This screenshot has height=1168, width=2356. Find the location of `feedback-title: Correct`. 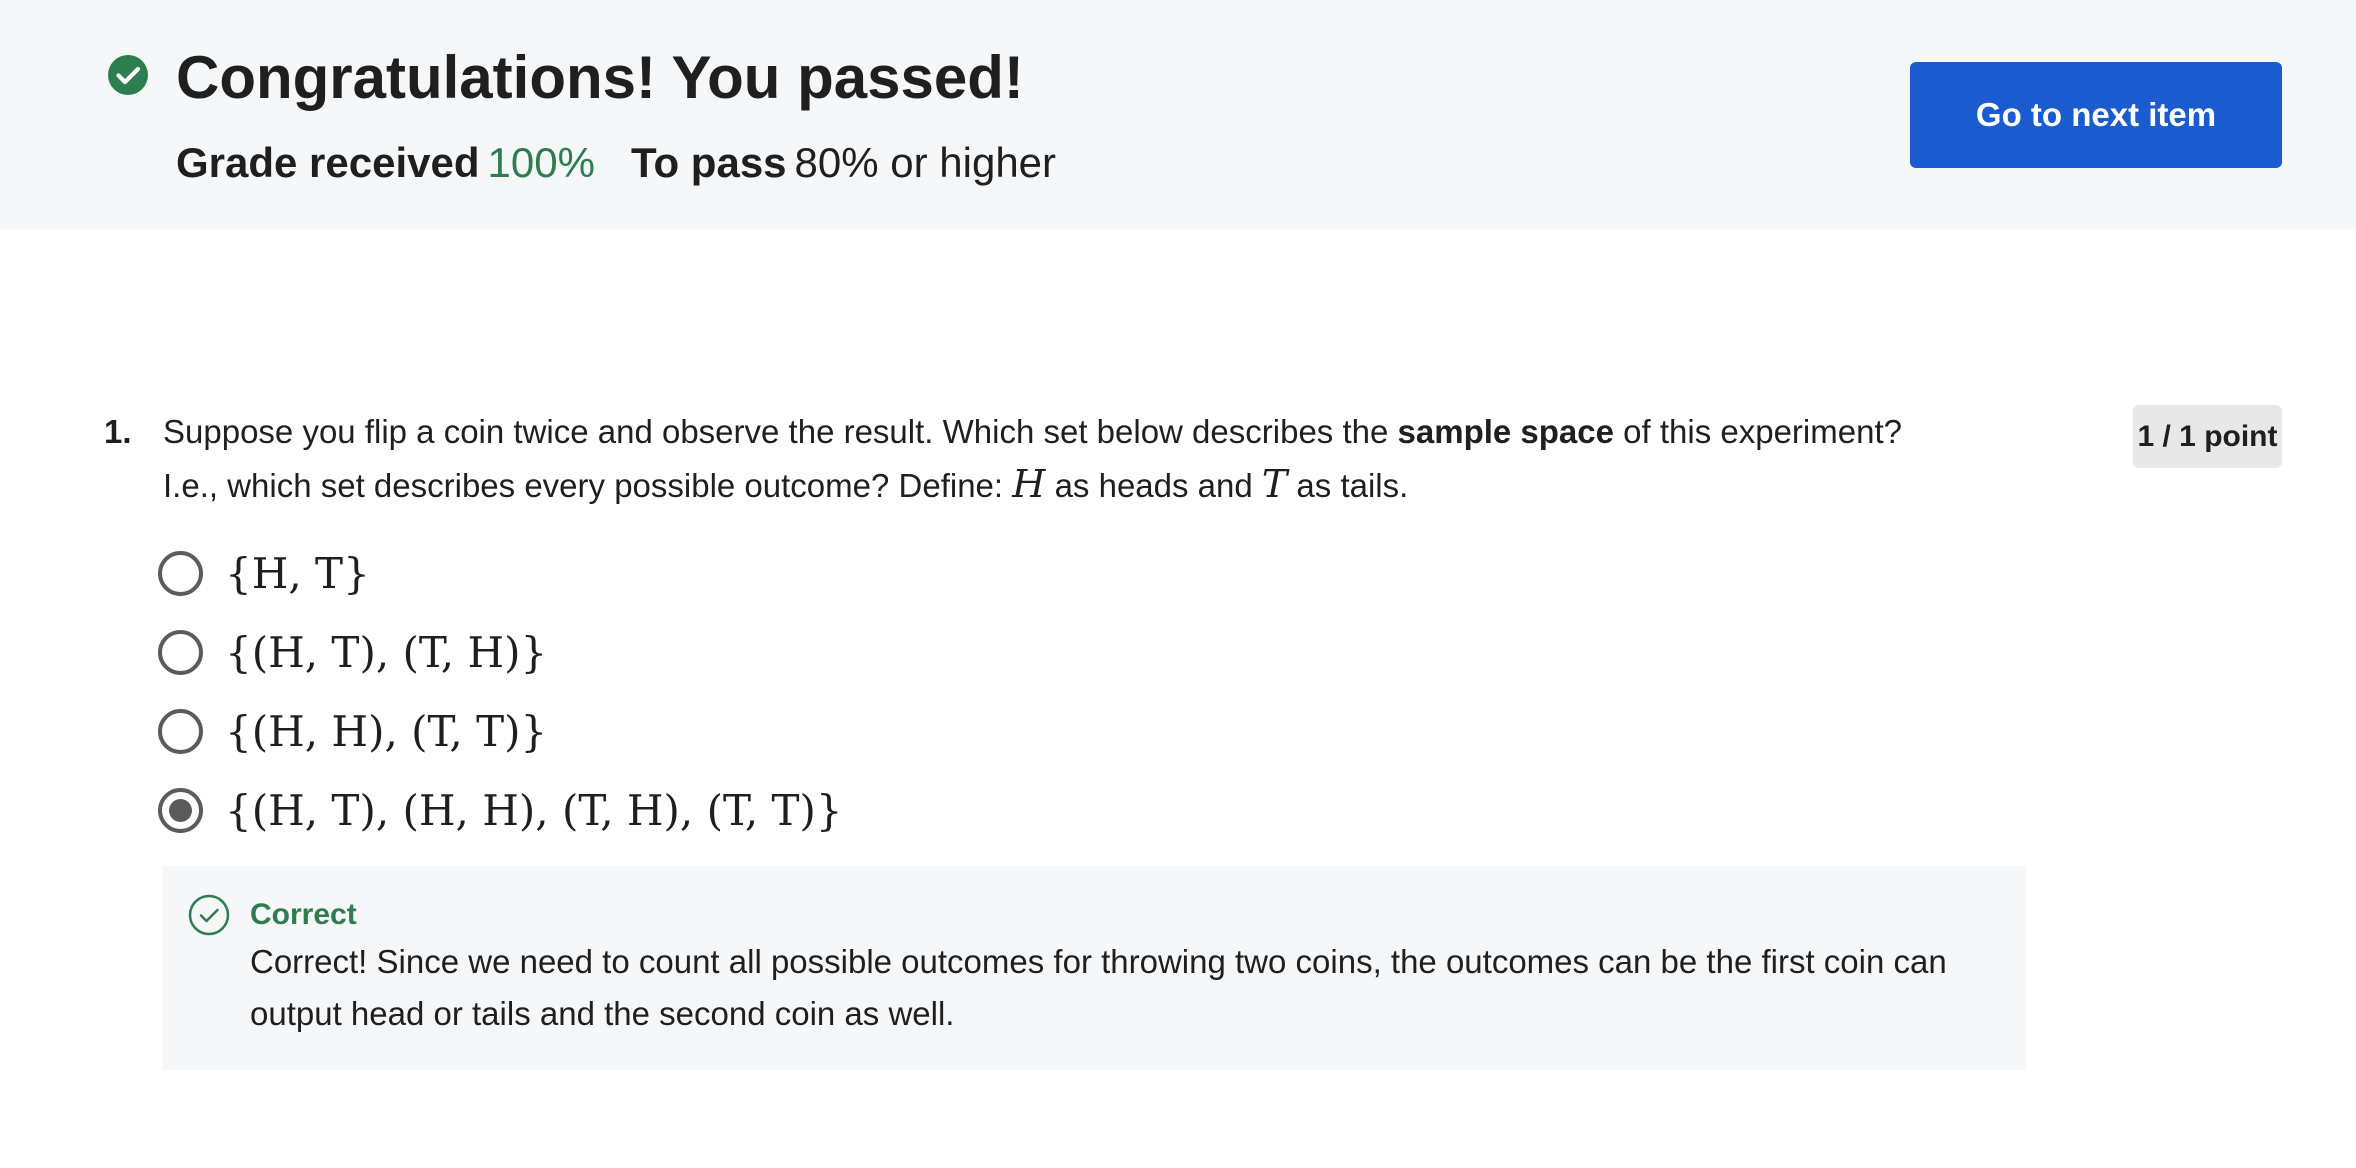

feedback-title: Correct is located at coordinates (303, 914).